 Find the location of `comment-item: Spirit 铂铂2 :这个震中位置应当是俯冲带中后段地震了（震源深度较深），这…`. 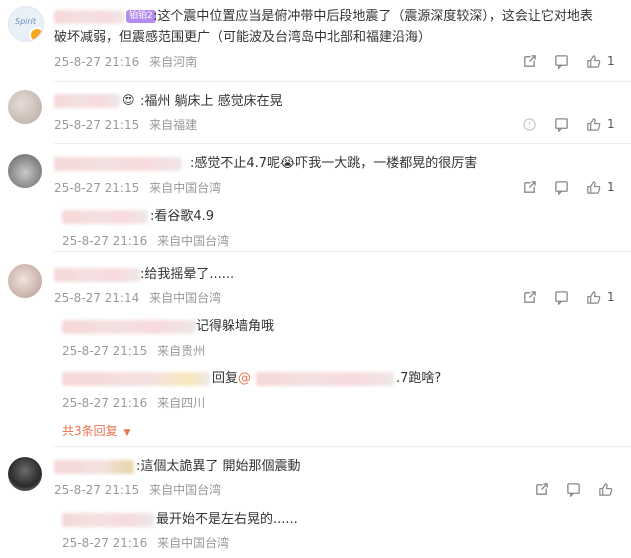

comment-item: Spirit 铂铂2 :这个震中位置应当是俯冲带中后段地震了（震源深度较深），这… is located at coordinates (315, 41).